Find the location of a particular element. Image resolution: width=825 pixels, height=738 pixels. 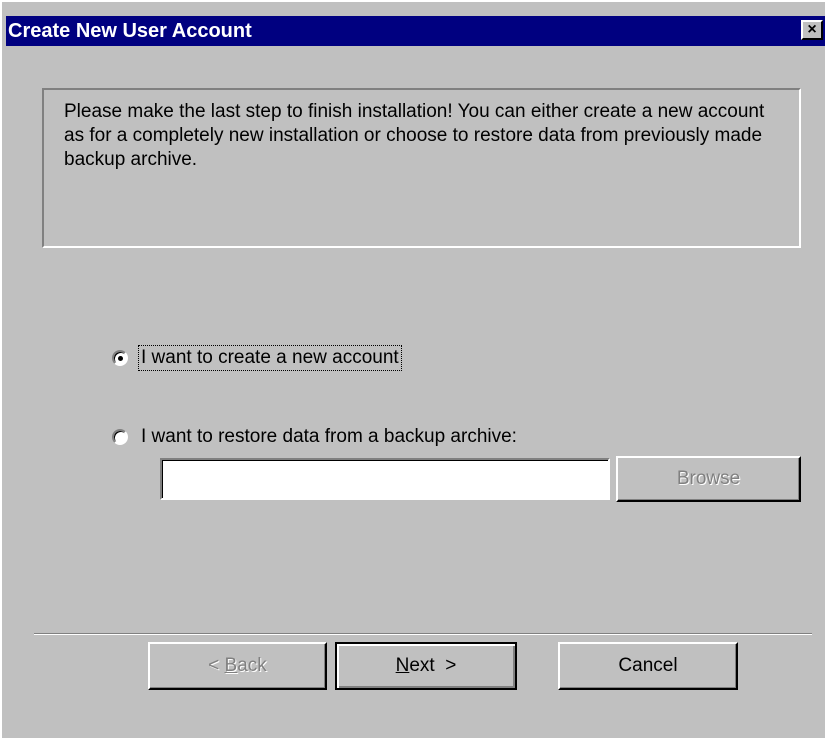

backup-path-input is located at coordinates (385, 479).